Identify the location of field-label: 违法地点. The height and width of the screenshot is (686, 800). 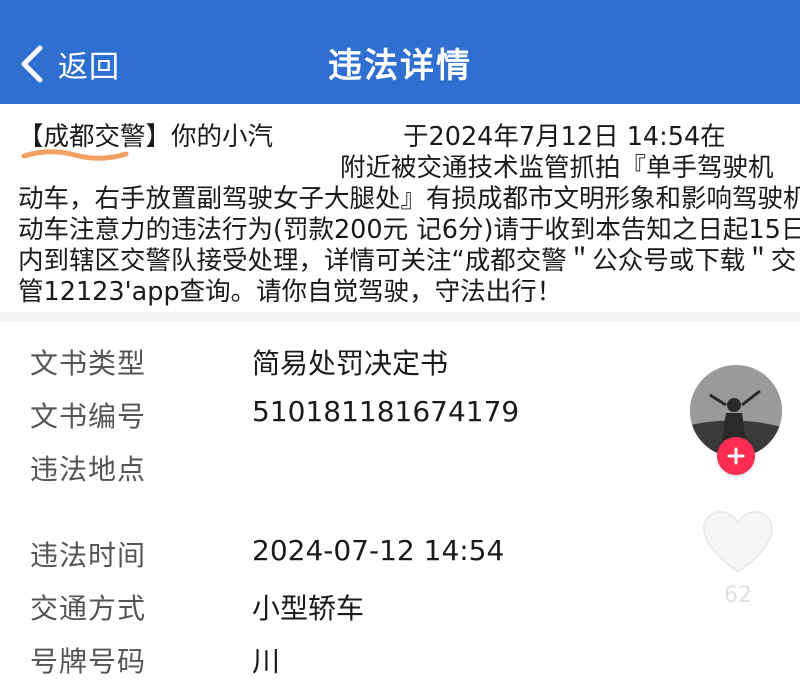
(88, 469).